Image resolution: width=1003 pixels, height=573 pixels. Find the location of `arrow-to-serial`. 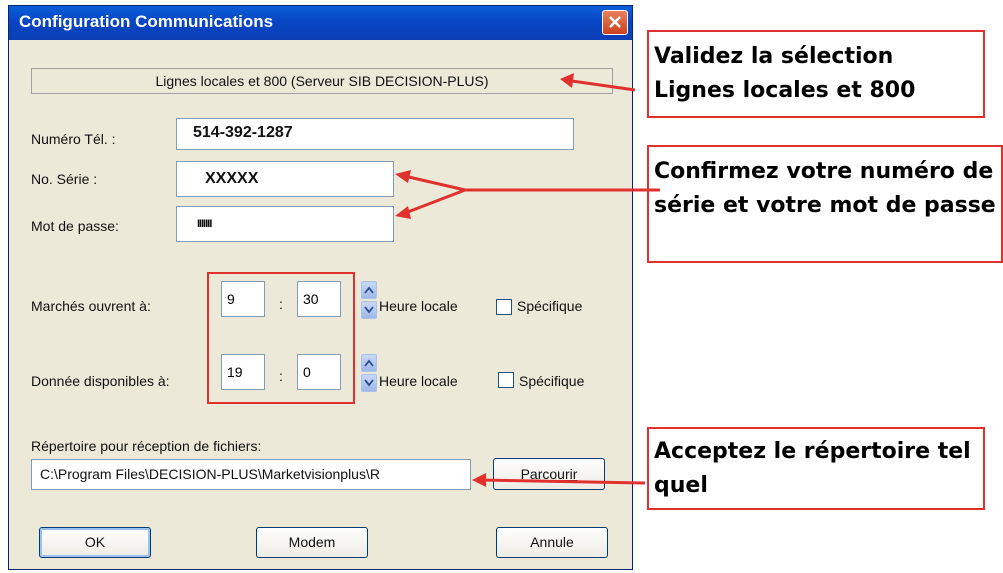

arrow-to-serial is located at coordinates (529, 182).